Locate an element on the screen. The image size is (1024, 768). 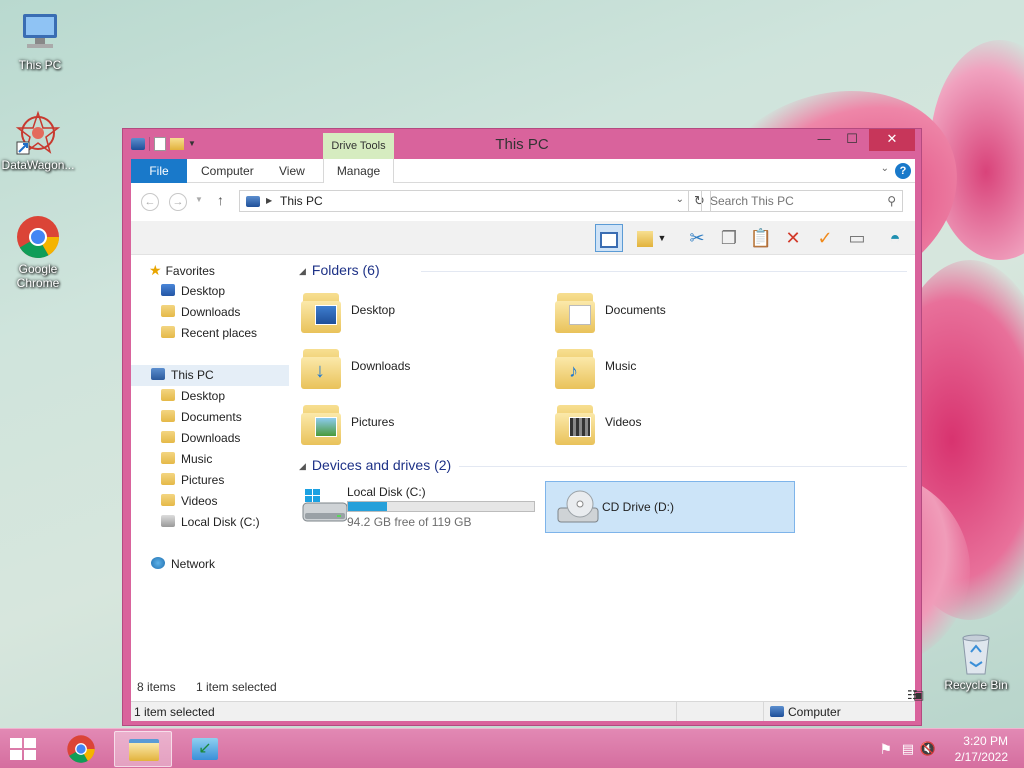
recent-places-icon is located at coordinates (168, 332).